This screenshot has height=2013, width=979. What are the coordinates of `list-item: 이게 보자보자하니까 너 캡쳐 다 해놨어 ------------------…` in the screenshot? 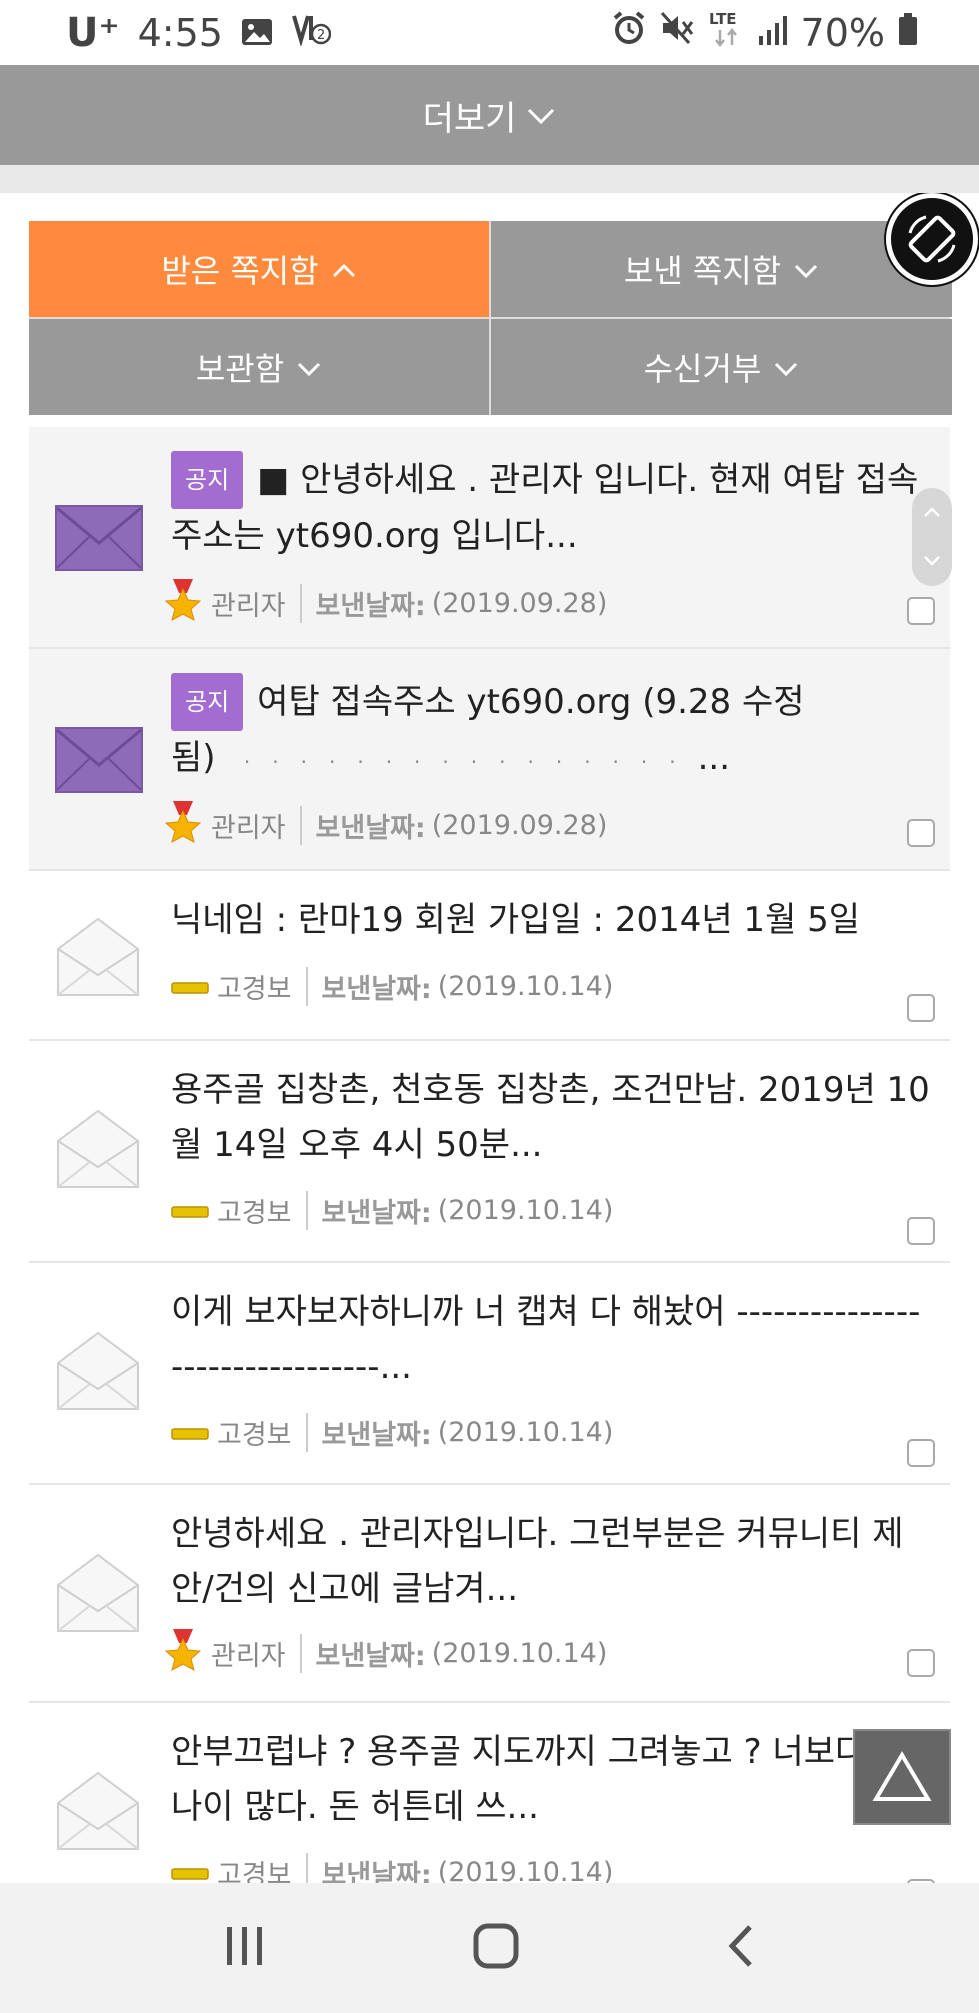 It's located at (489, 1374).